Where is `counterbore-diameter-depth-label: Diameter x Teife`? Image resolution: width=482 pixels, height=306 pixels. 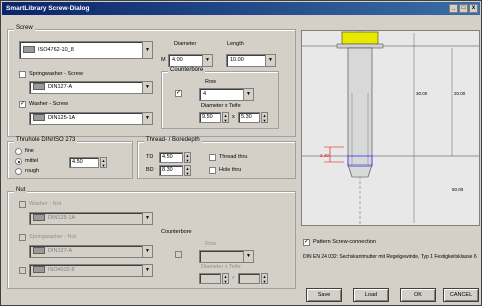
counterbore-diameter-depth-label: Diameter x Teife is located at coordinates (221, 106).